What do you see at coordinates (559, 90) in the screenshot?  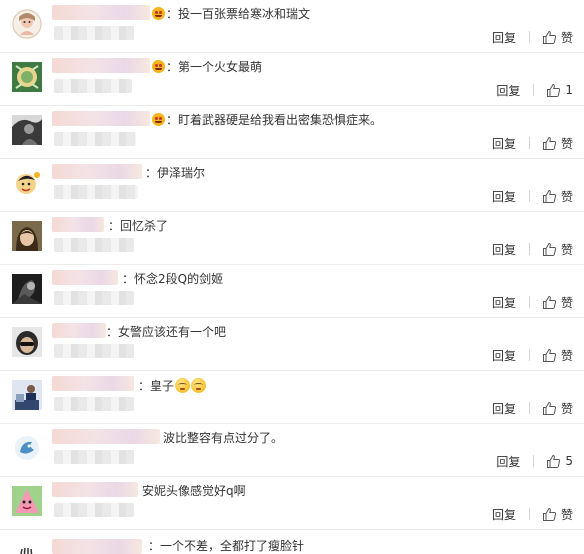 I see `like-button: 1` at bounding box center [559, 90].